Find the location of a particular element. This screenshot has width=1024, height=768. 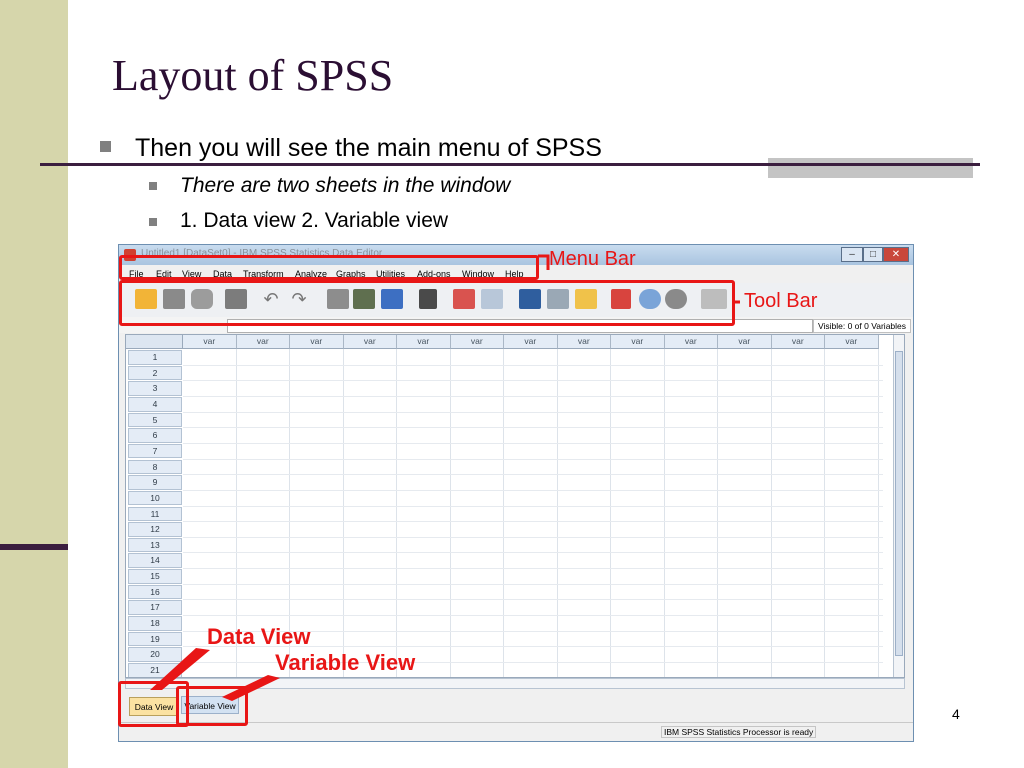

tool-bar-label: Tool Bar is located at coordinates (781, 301).